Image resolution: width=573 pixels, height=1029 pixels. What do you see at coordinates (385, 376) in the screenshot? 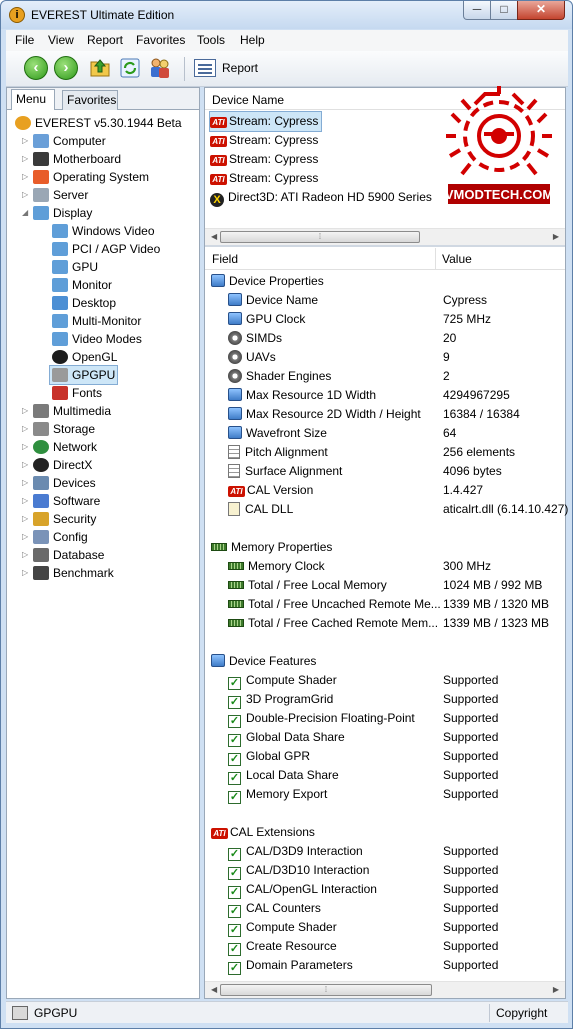
I see `detail-row: Shader Engines 2` at bounding box center [385, 376].